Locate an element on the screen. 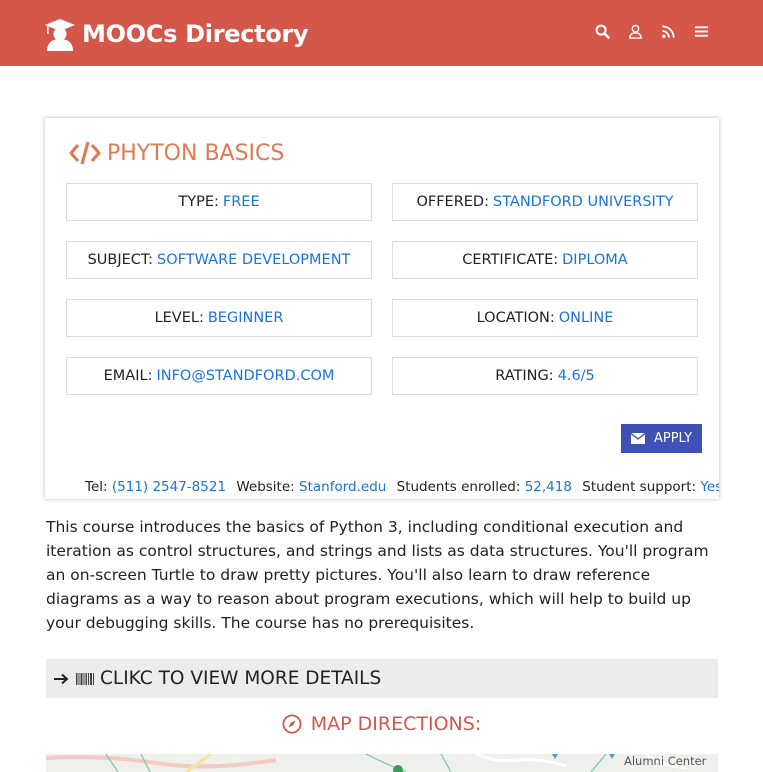 The image size is (763, 772). info-label: TYPE: is located at coordinates (198, 202).